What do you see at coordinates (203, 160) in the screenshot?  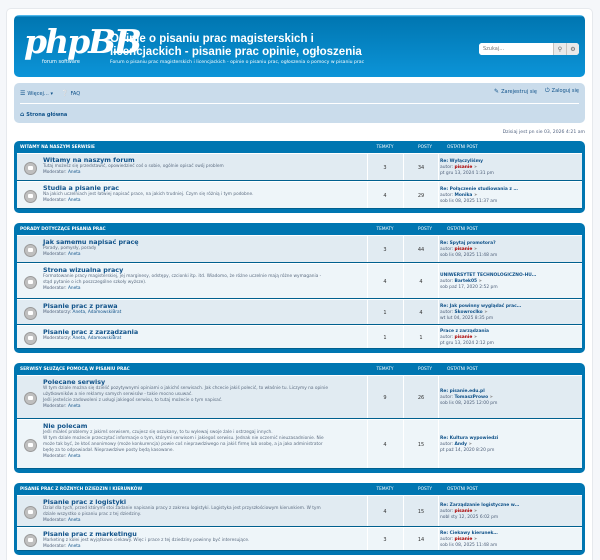 I see `forum-title-link: Witamy na naszym forum` at bounding box center [203, 160].